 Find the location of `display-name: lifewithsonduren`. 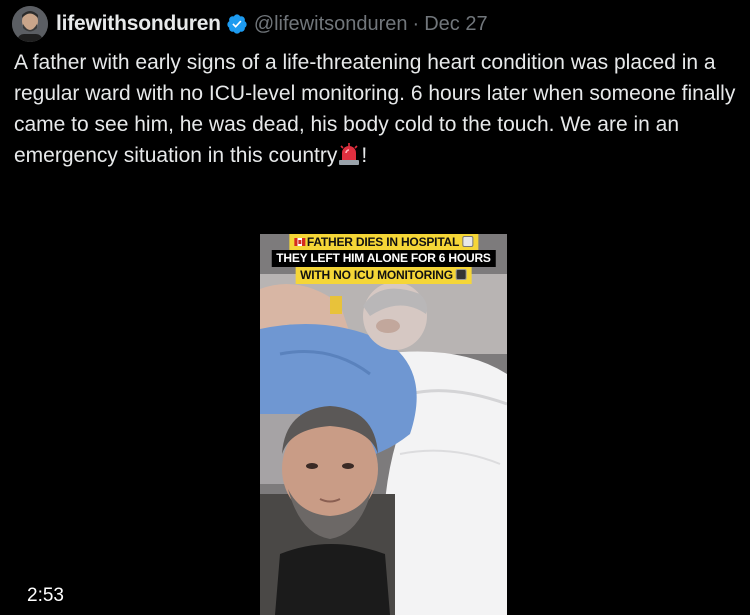

display-name: lifewithsonduren is located at coordinates (138, 24).